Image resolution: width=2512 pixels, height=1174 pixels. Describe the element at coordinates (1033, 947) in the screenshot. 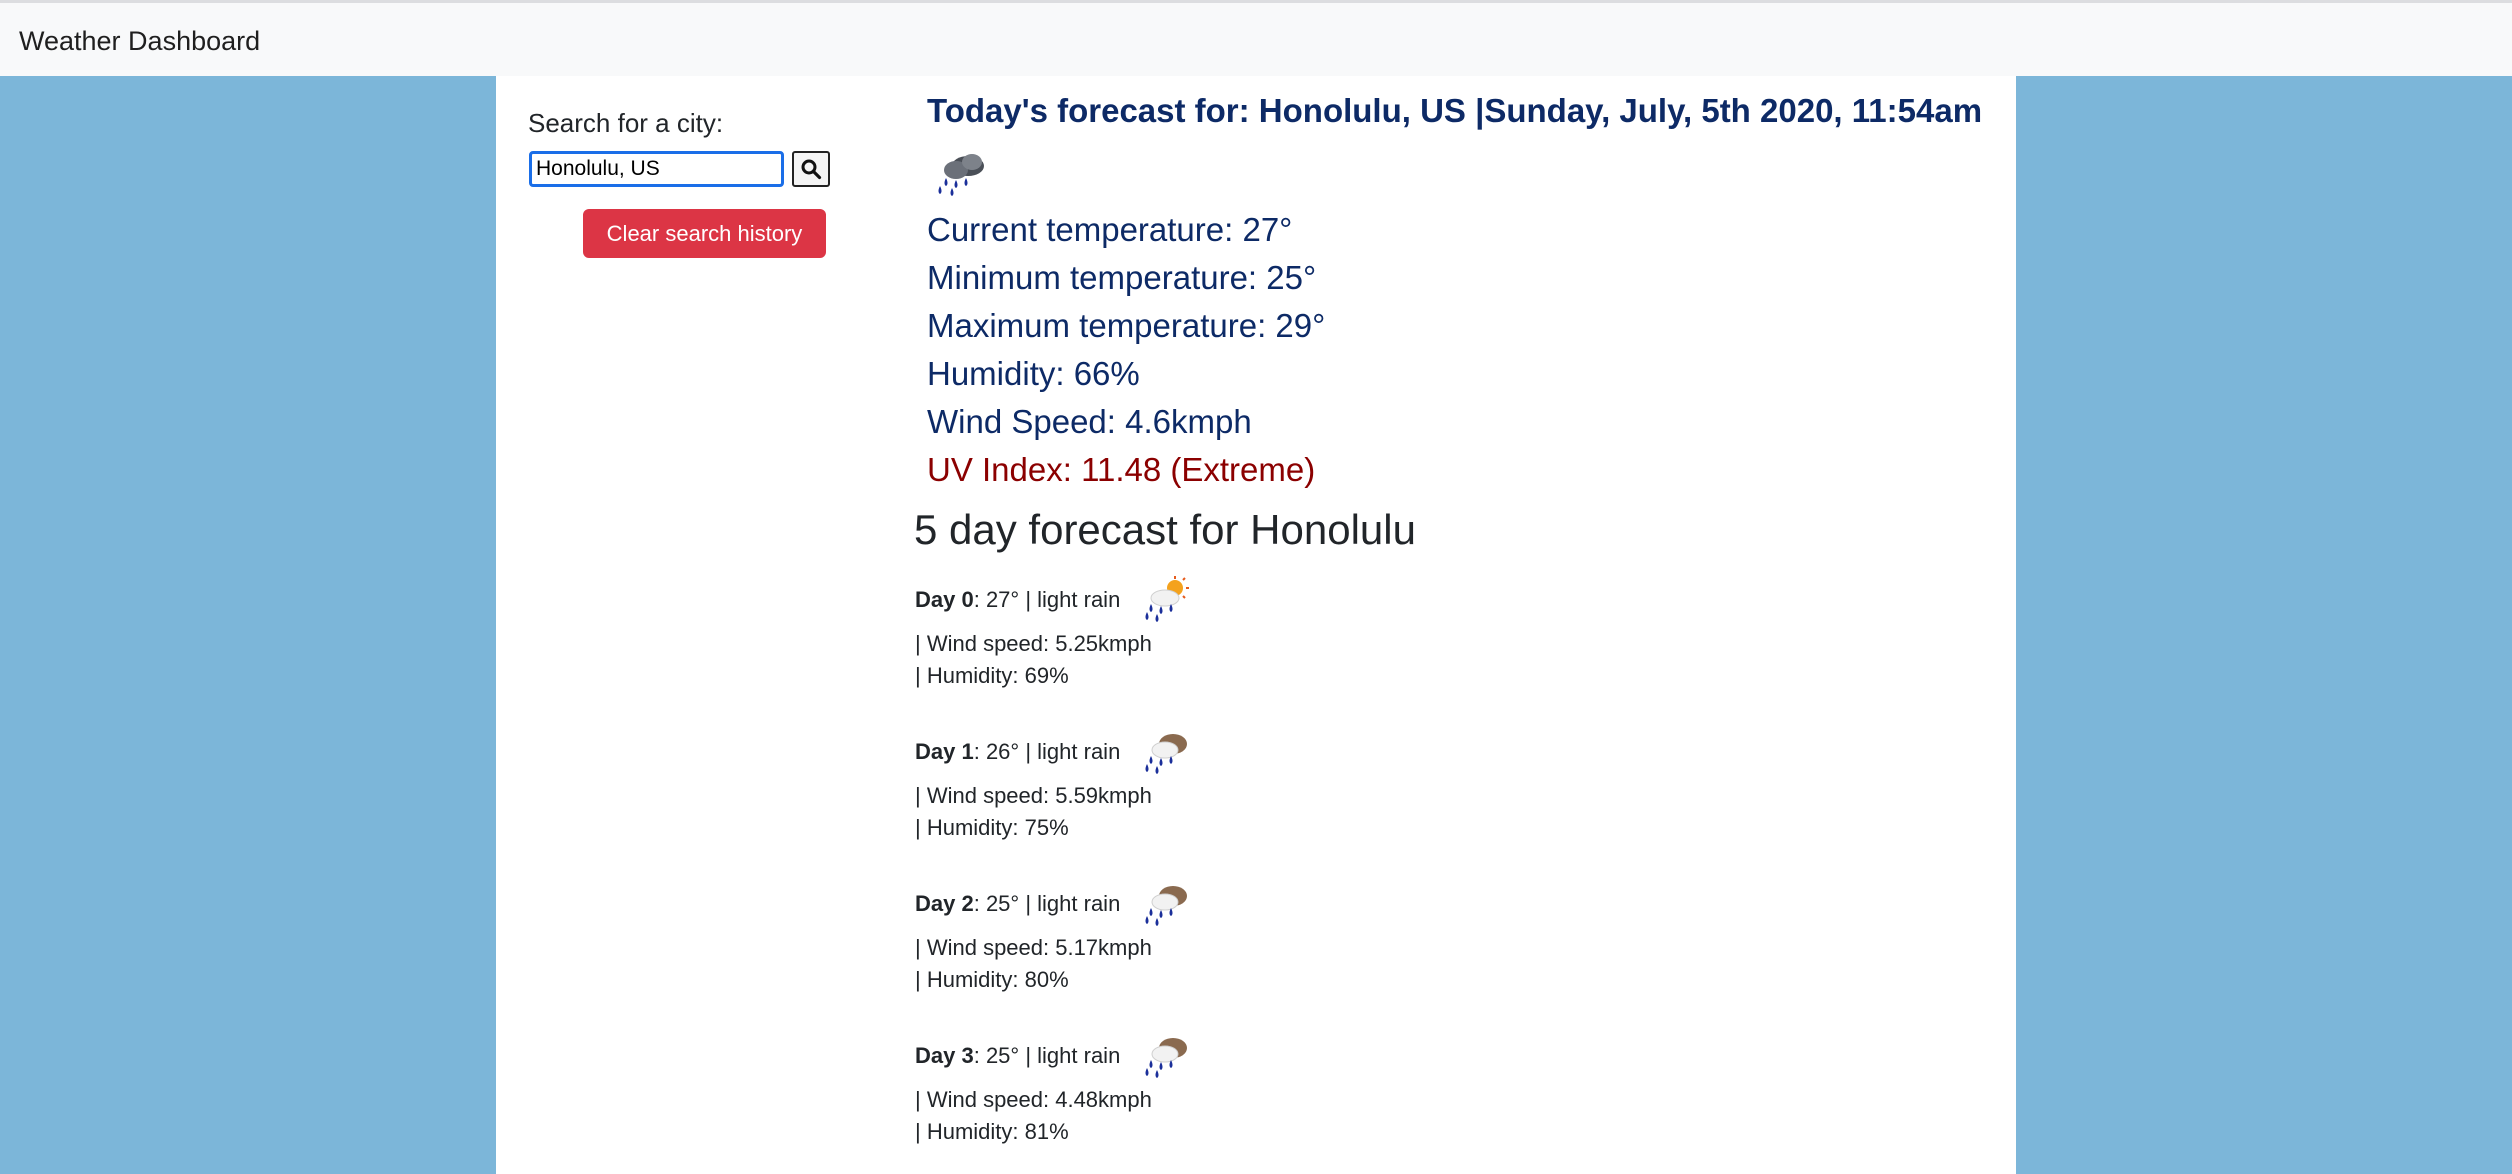

I see `forecast-wind-speed: | Wind speed: 5.17kmph` at that location.